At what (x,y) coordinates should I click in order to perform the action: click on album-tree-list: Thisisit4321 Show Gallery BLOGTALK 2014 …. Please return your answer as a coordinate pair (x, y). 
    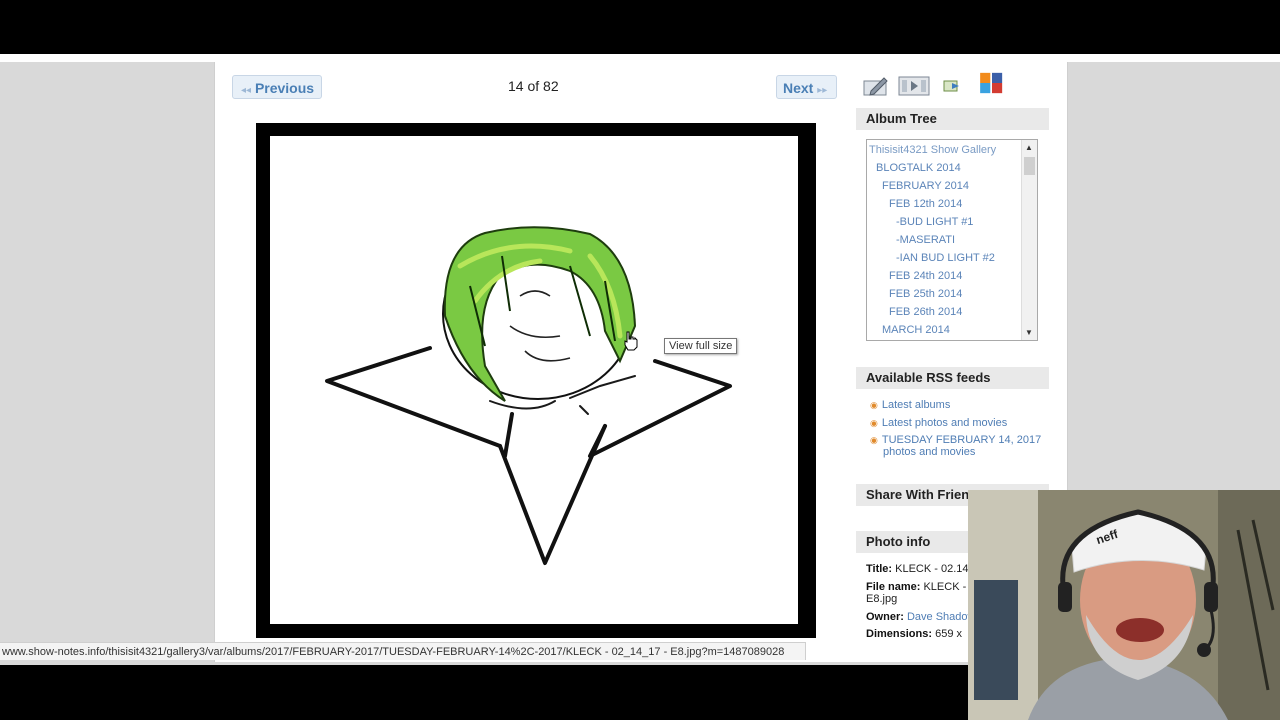
    Looking at the image, I should click on (952, 240).